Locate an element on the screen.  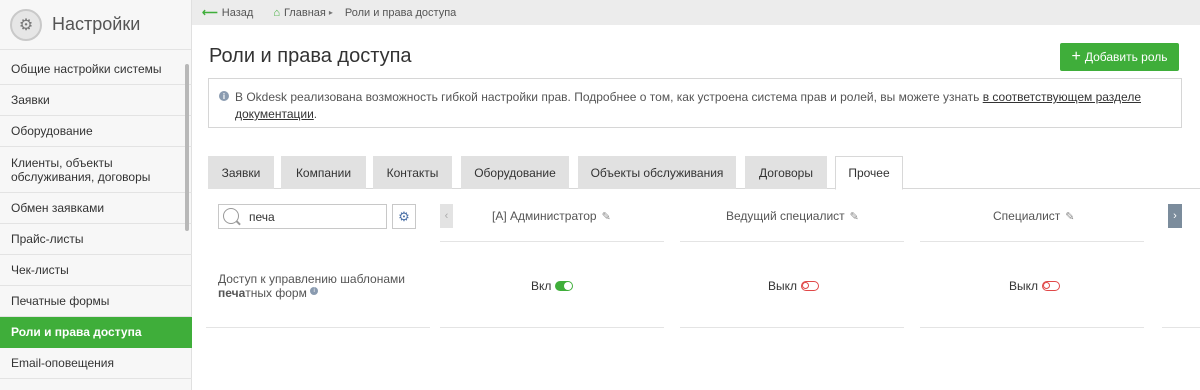
role-name: Специалист is located at coordinates (1027, 216).